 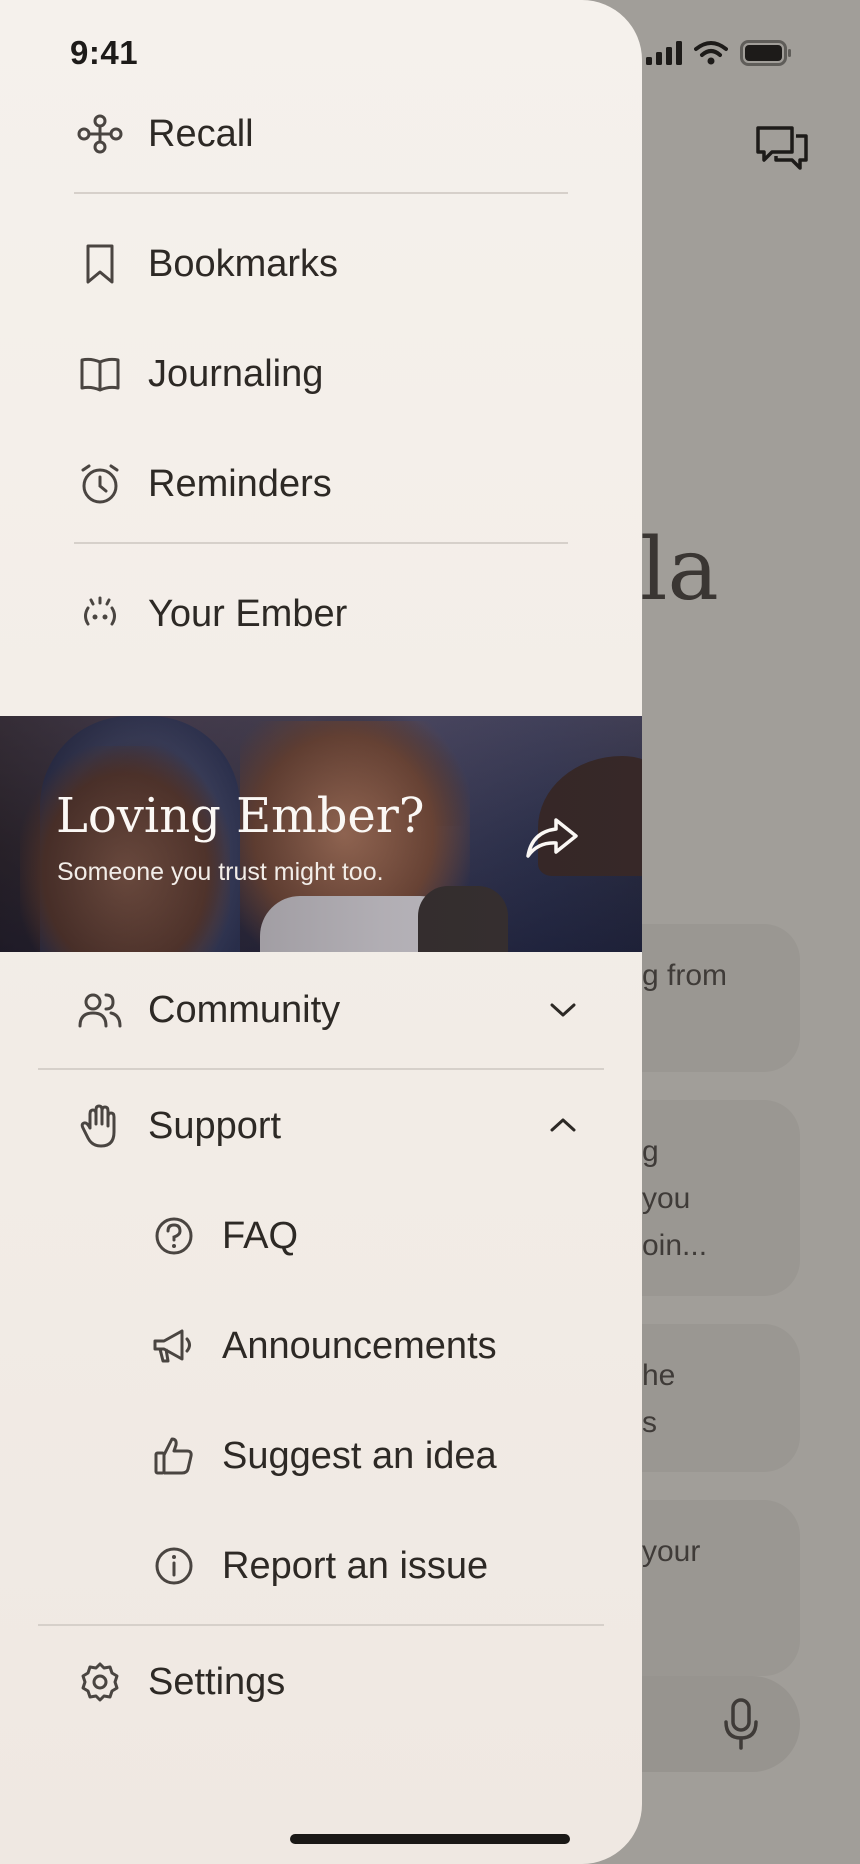 What do you see at coordinates (217, 1681) in the screenshot?
I see `menu-item-label: Settings` at bounding box center [217, 1681].